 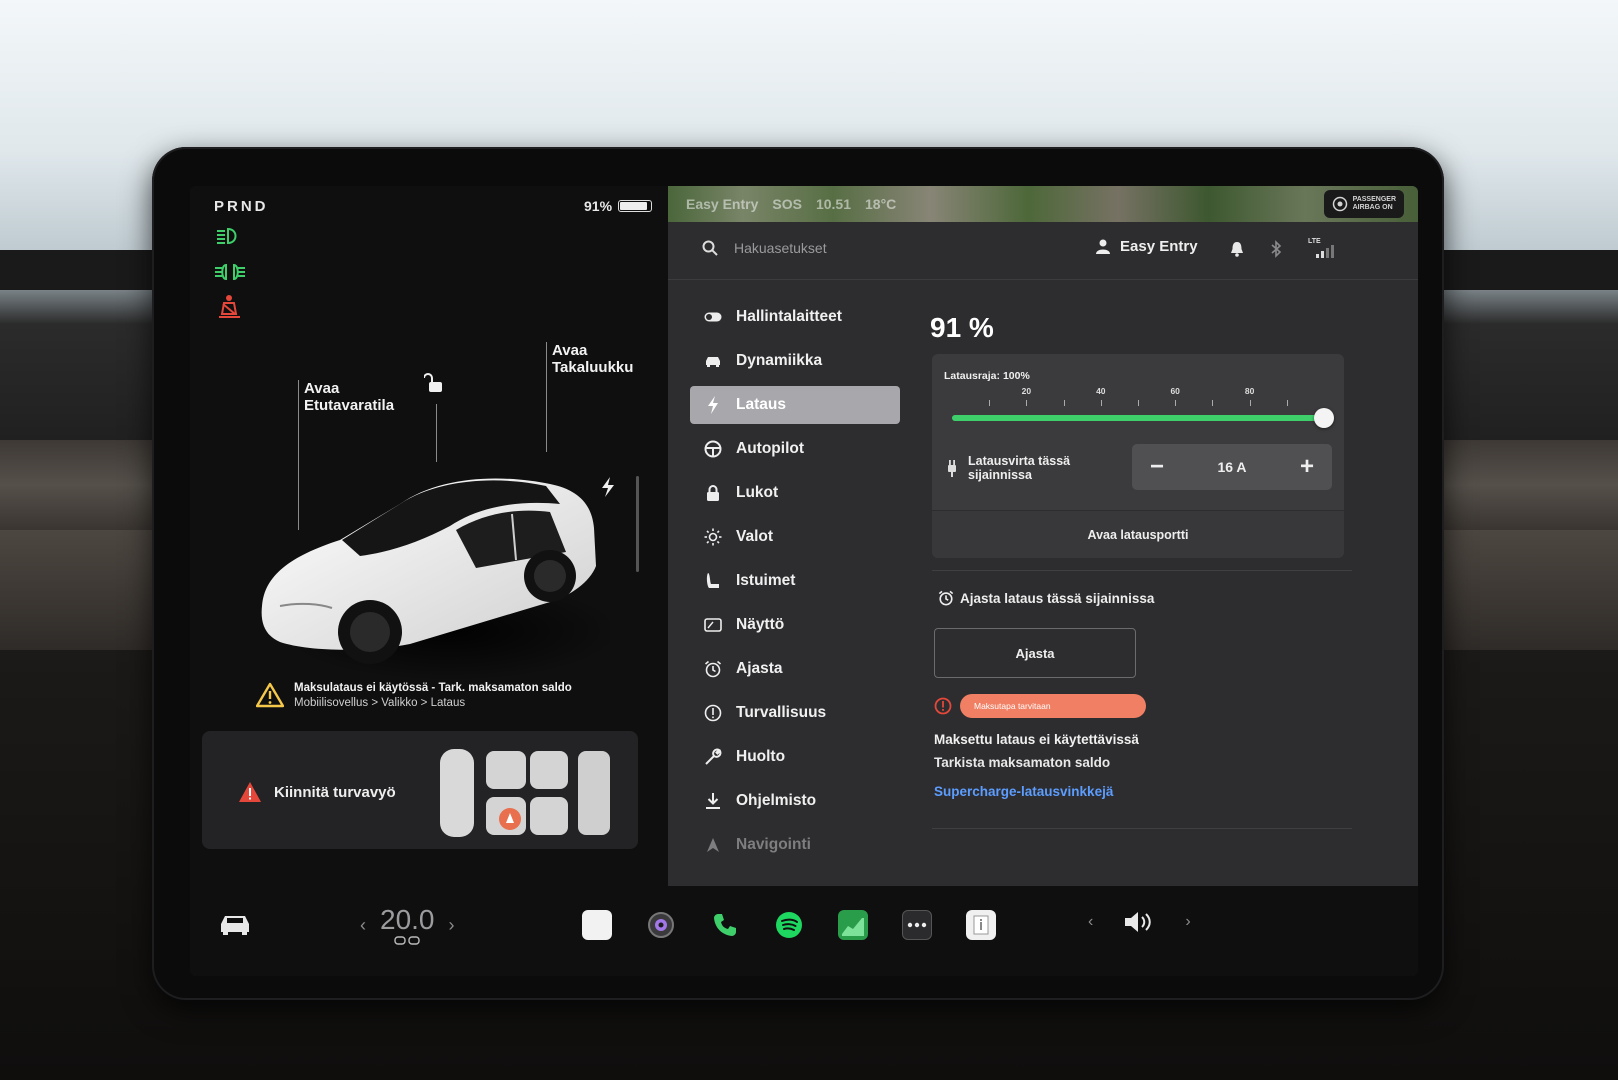 What do you see at coordinates (943, 706) in the screenshot?
I see `error-icon` at bounding box center [943, 706].